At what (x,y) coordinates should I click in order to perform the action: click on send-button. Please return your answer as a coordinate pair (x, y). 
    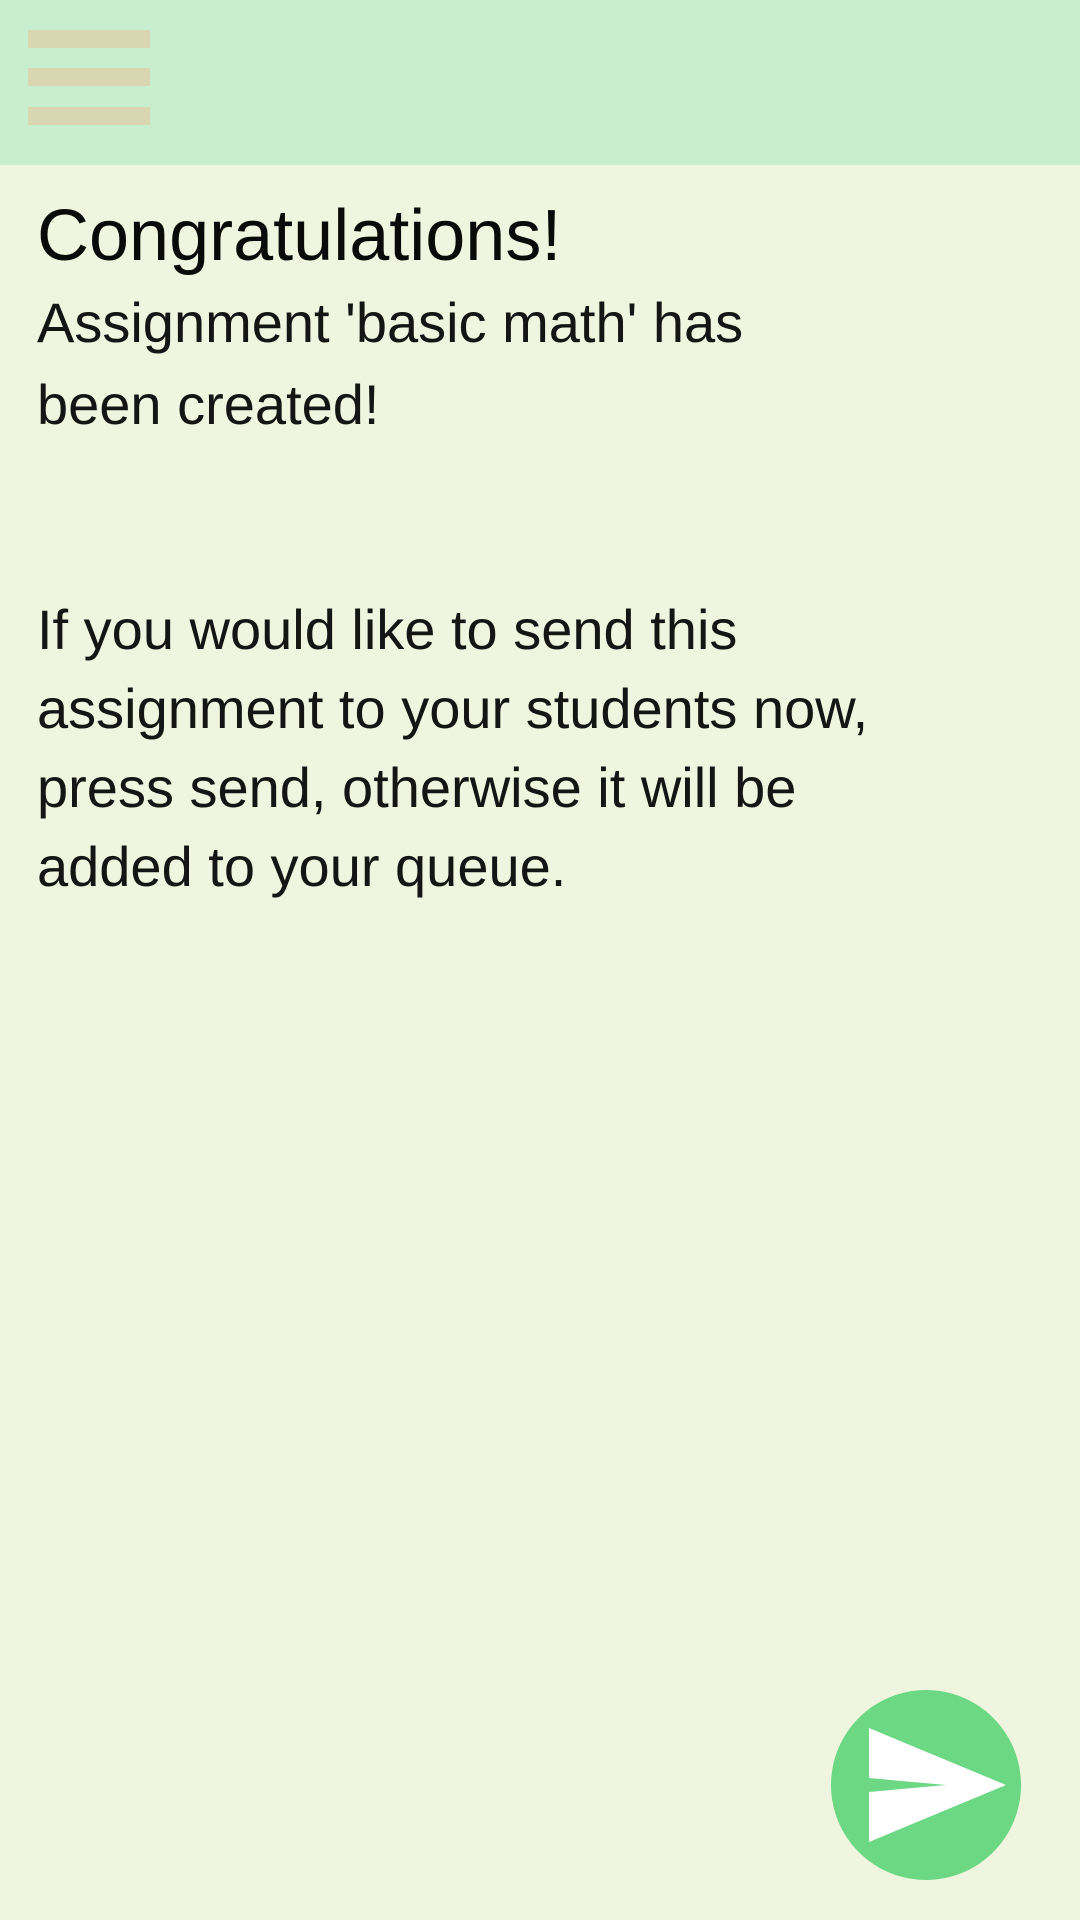
    Looking at the image, I should click on (926, 1785).